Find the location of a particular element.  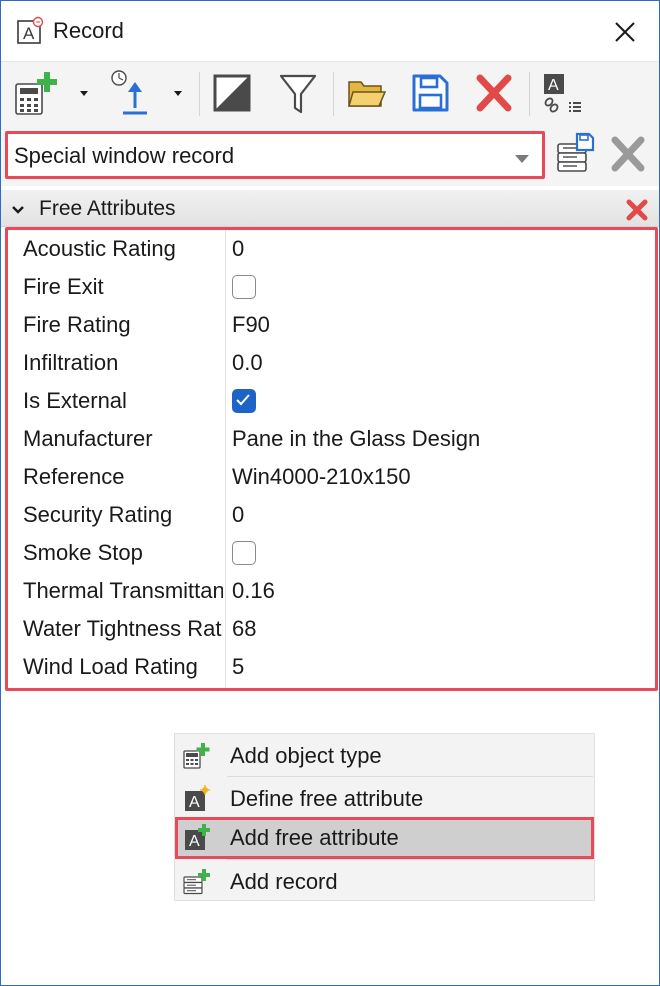

toolbar: A is located at coordinates (330, 94).